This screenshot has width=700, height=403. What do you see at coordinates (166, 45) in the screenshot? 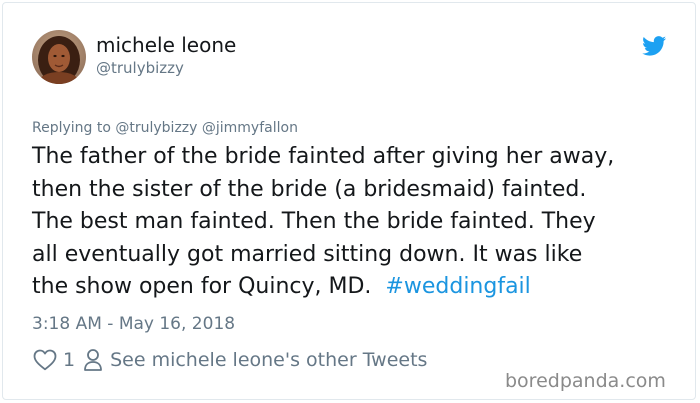
I see `author-name: michele leone` at bounding box center [166, 45].